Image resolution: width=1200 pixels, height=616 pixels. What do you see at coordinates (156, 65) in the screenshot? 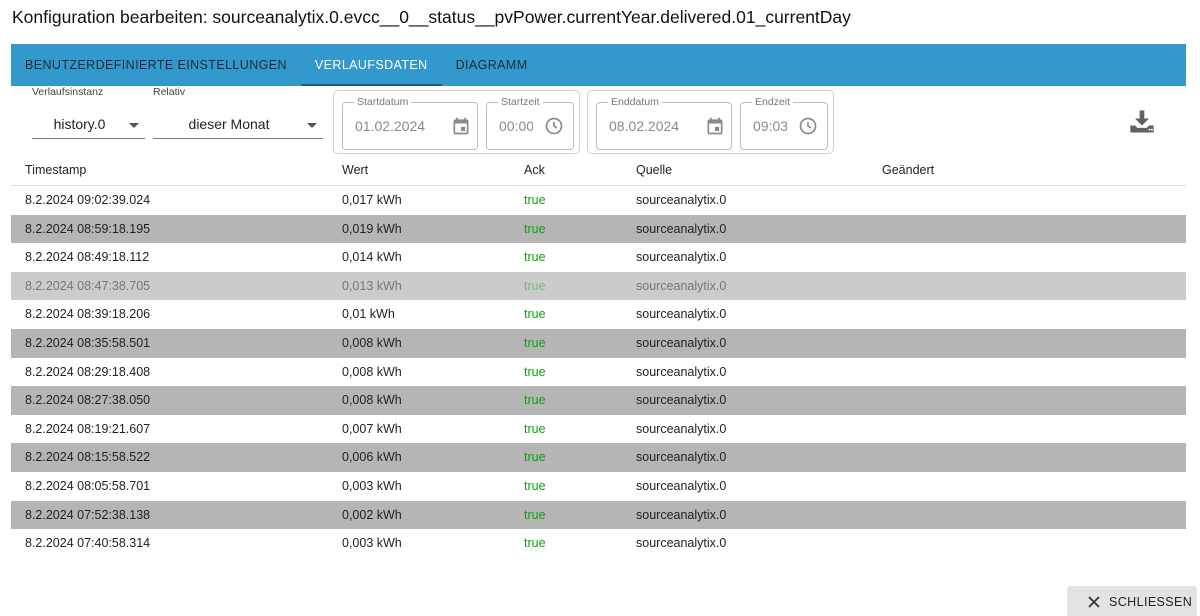
I see `tab-custom-settings: BENUTZERDEFINIERTE EINSTELLUNGEN` at bounding box center [156, 65].